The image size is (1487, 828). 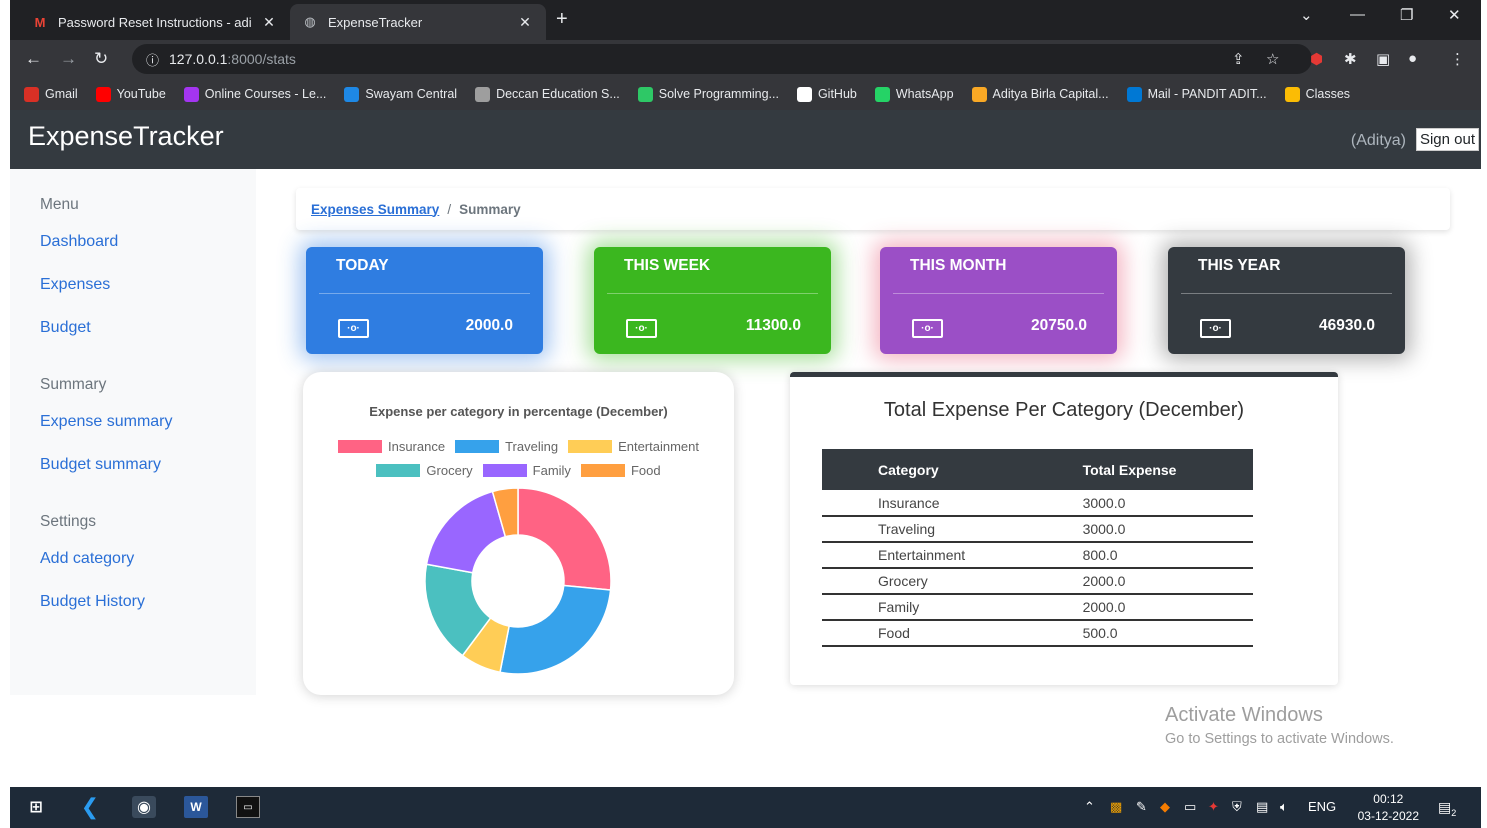 What do you see at coordinates (1286, 300) in the screenshot?
I see `stat-card-this-year: THIS YEAR ·o· 46930.0` at bounding box center [1286, 300].